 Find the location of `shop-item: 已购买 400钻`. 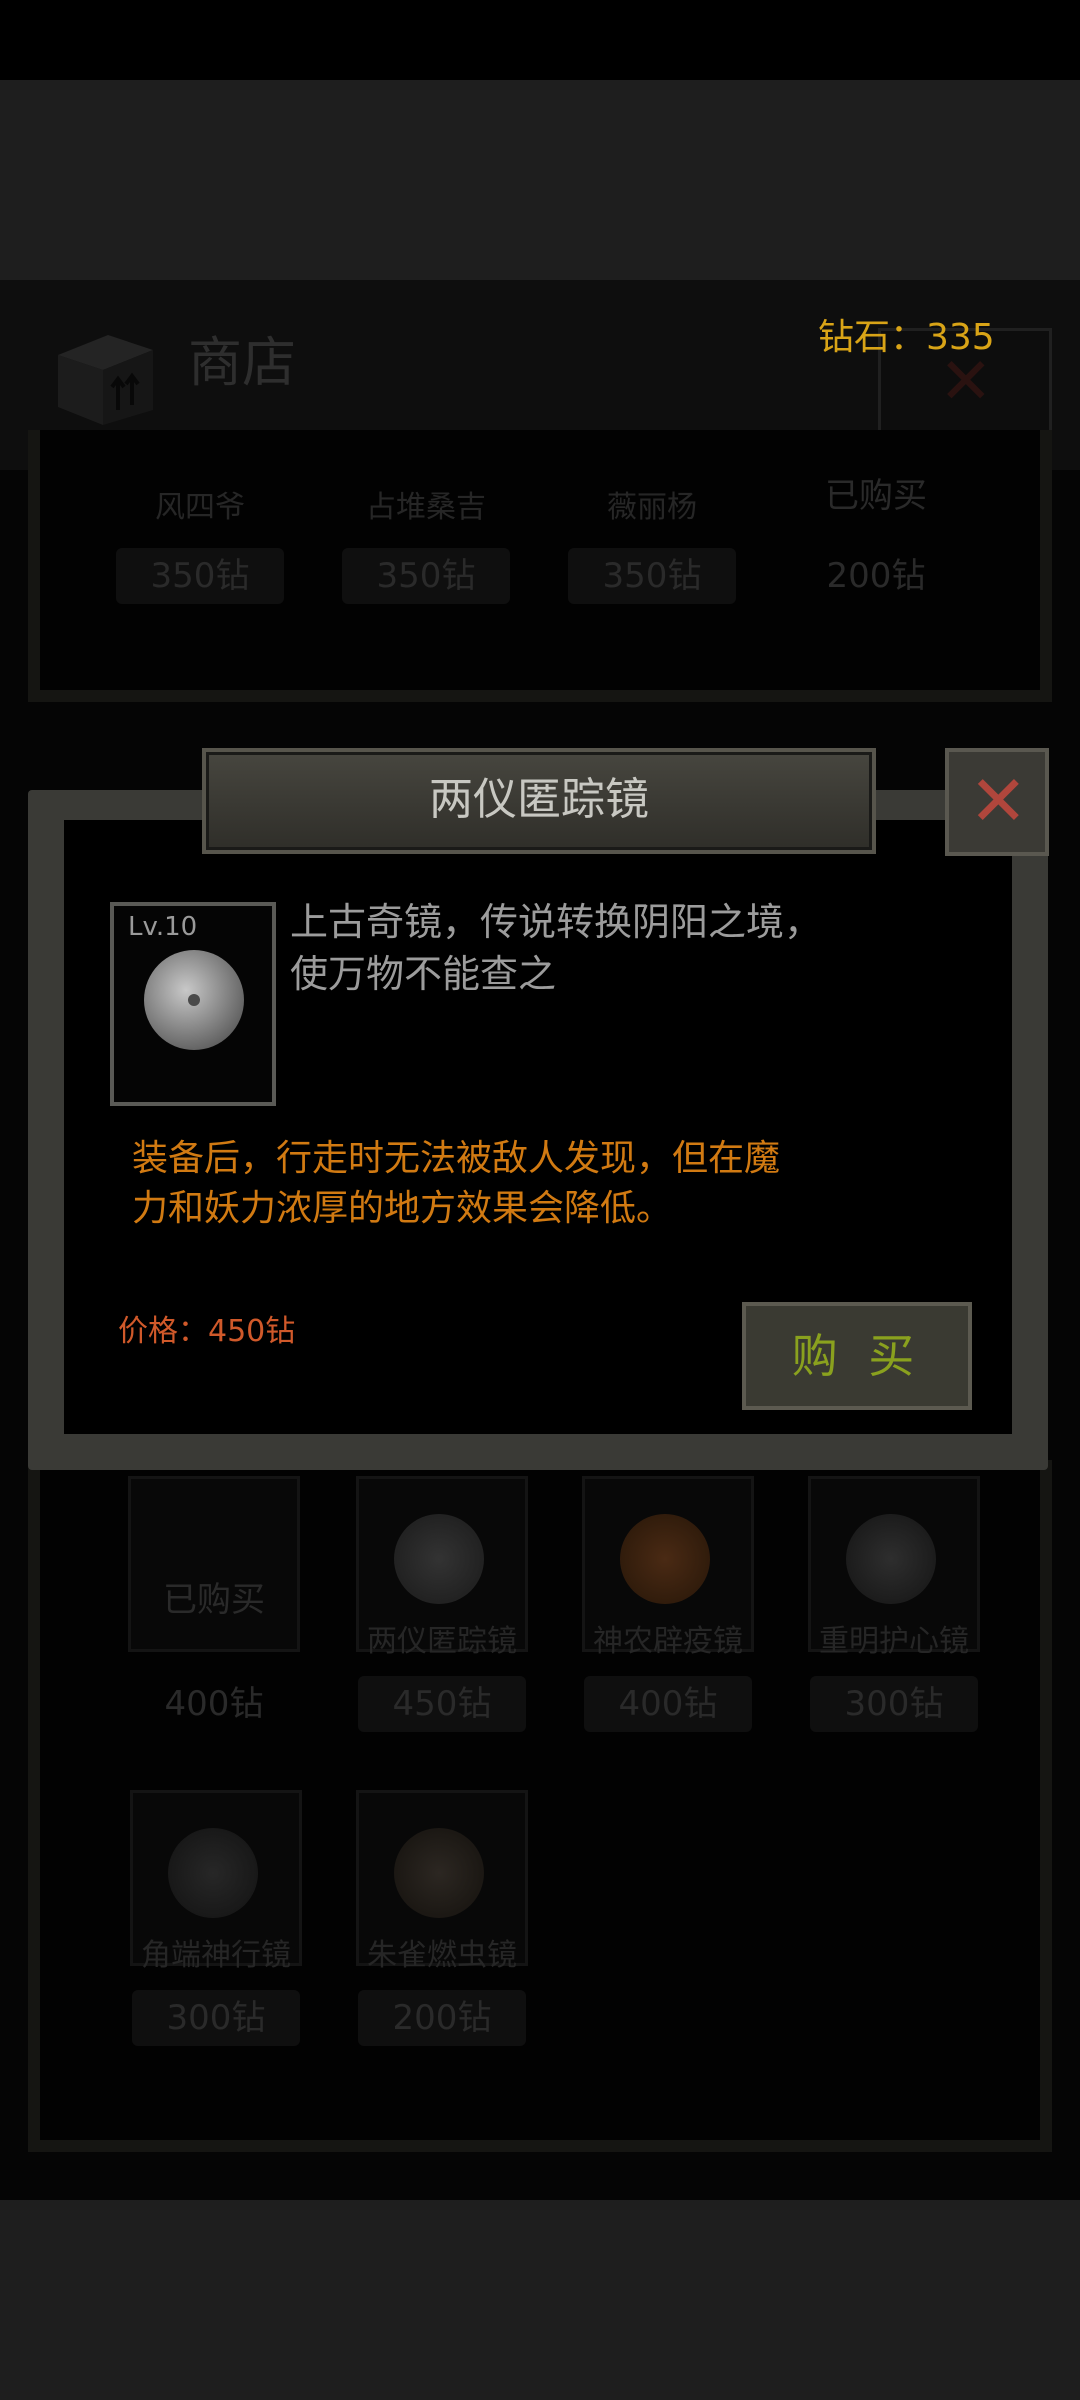

shop-item: 已购买 400钻 is located at coordinates (214, 1600).